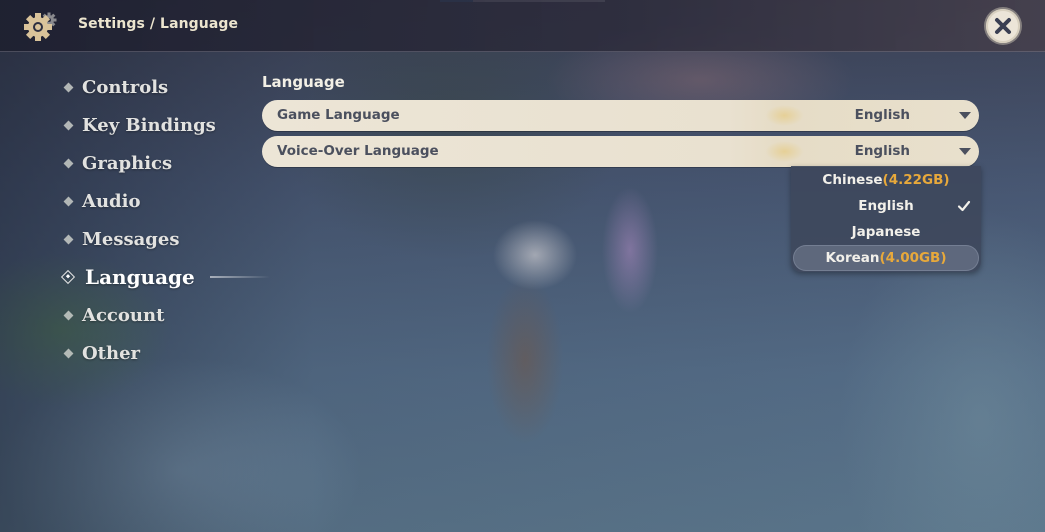  I want to click on close-icon, so click(1003, 26).